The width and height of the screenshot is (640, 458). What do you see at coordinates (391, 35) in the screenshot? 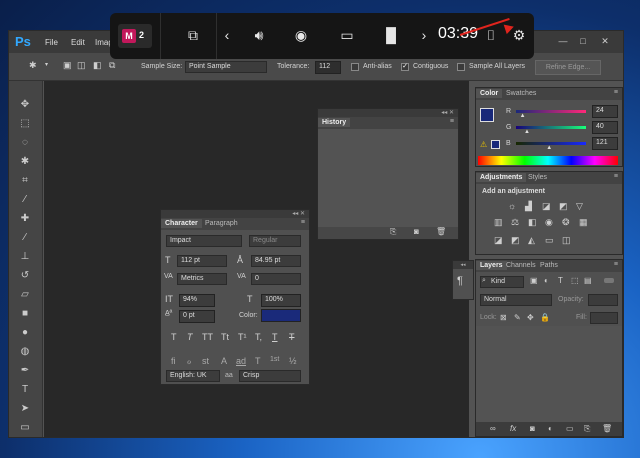
I see `resources-icon: ▐▌` at bounding box center [391, 35].